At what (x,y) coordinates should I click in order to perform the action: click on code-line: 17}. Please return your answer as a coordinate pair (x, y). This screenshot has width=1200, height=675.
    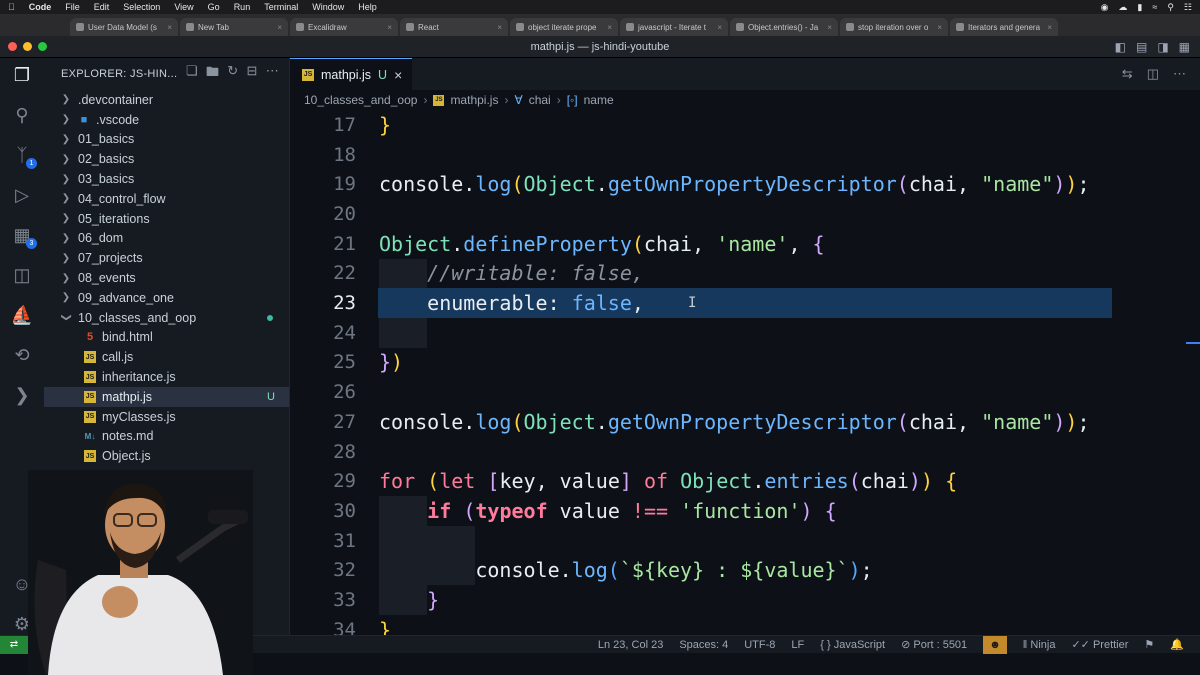
    Looking at the image, I should click on (740, 125).